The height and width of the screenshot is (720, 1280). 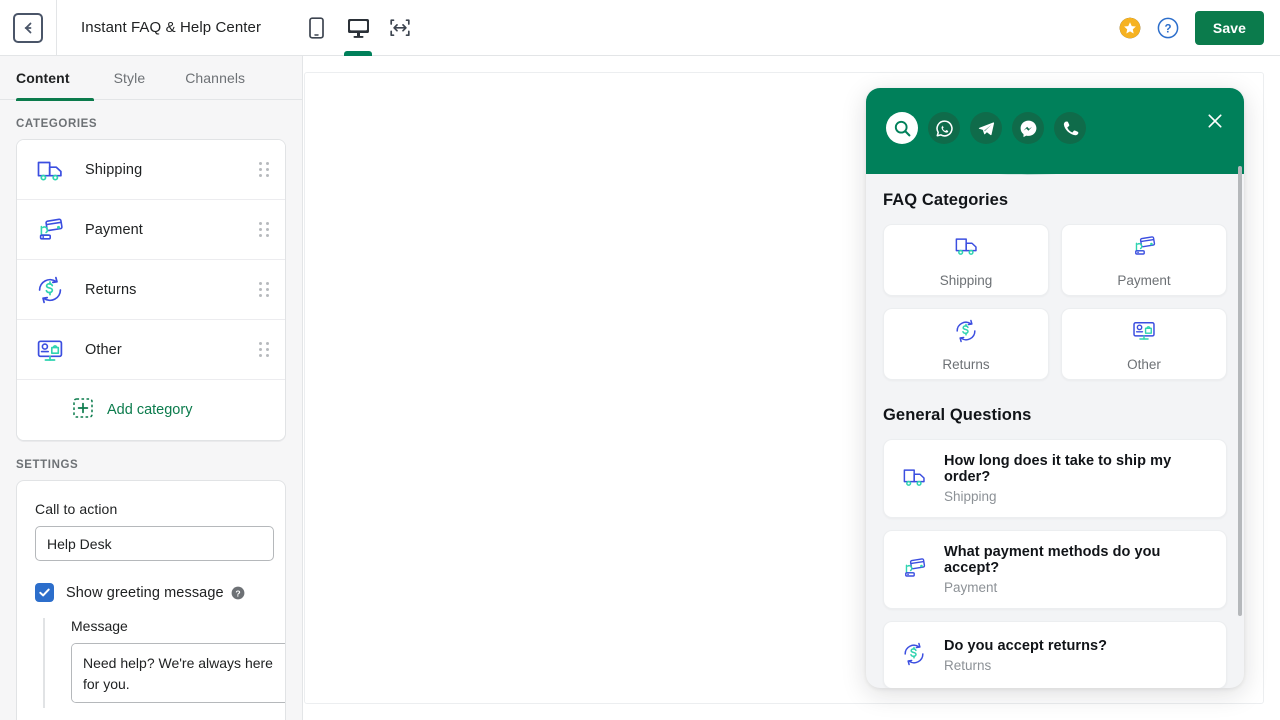 I want to click on phone-icon, so click(x=1070, y=127).